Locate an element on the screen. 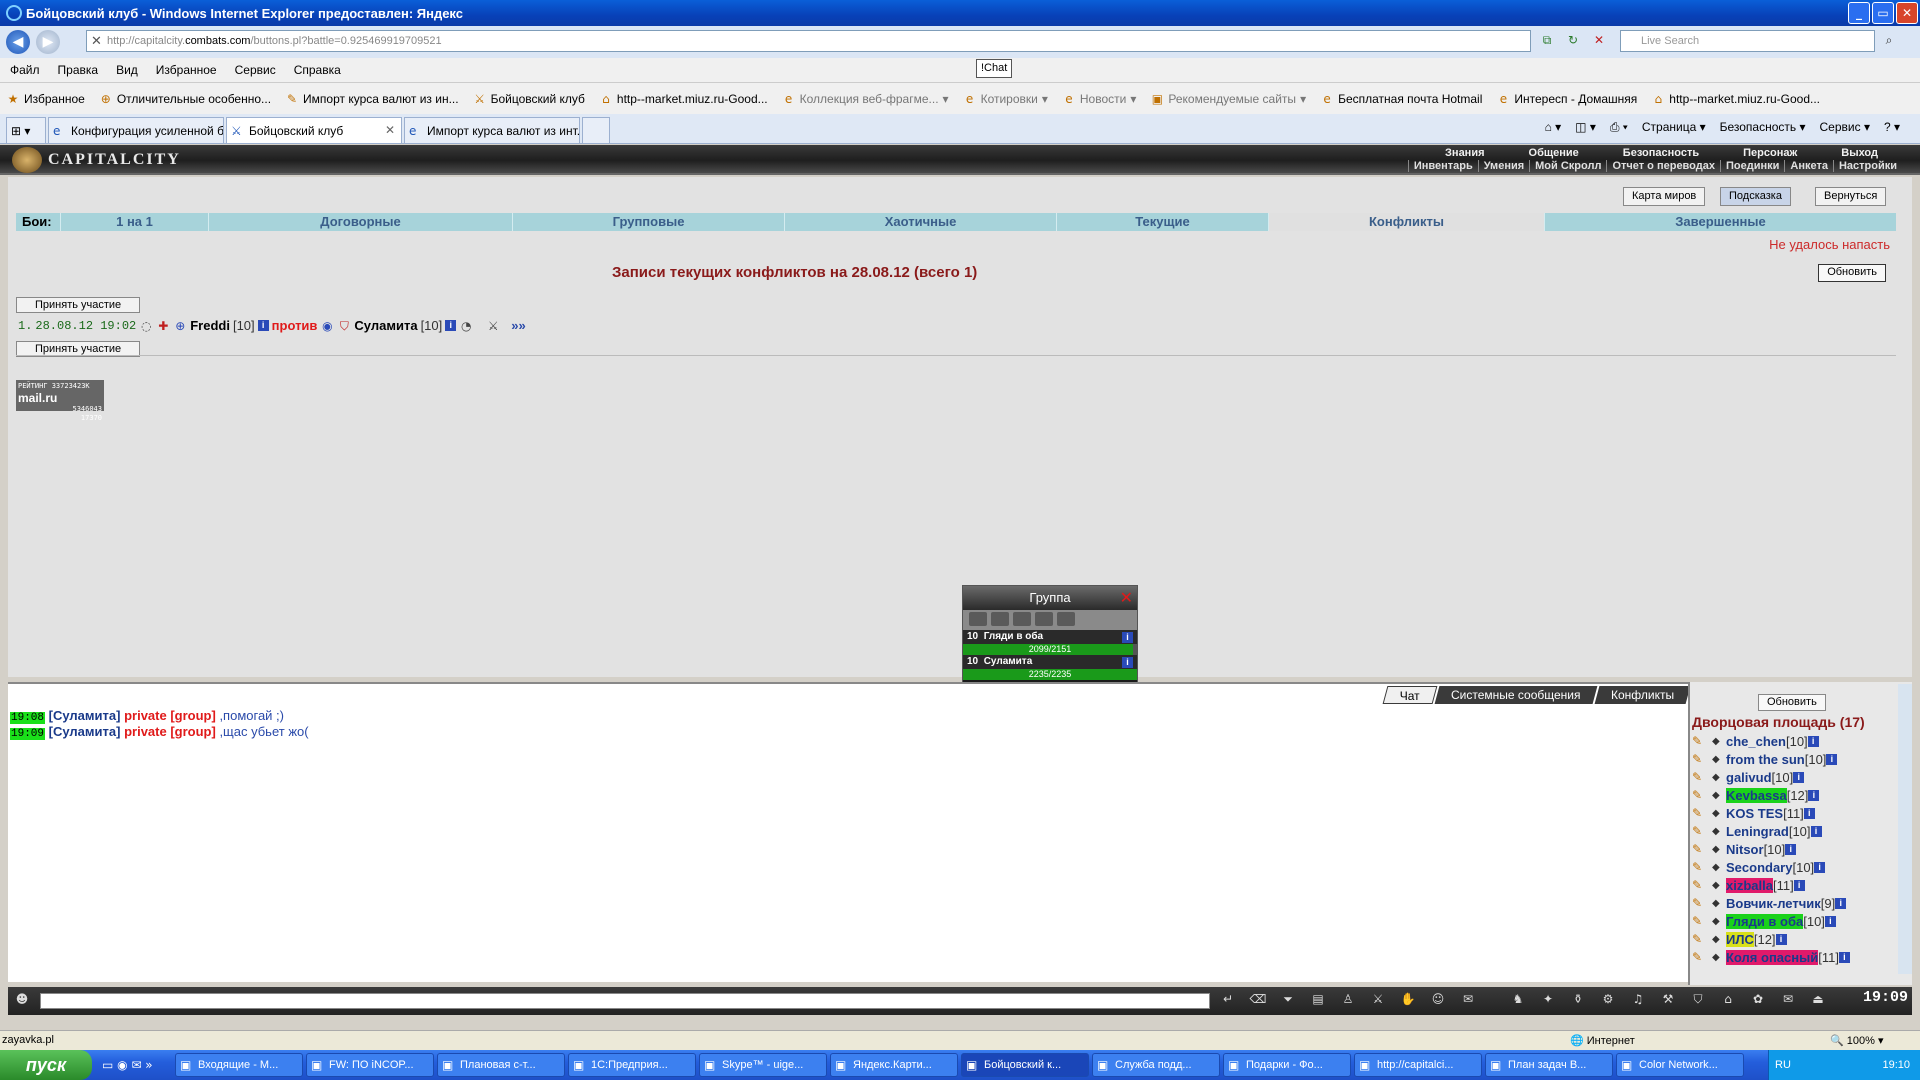  mail-icon: ✉ is located at coordinates (1788, 1001).